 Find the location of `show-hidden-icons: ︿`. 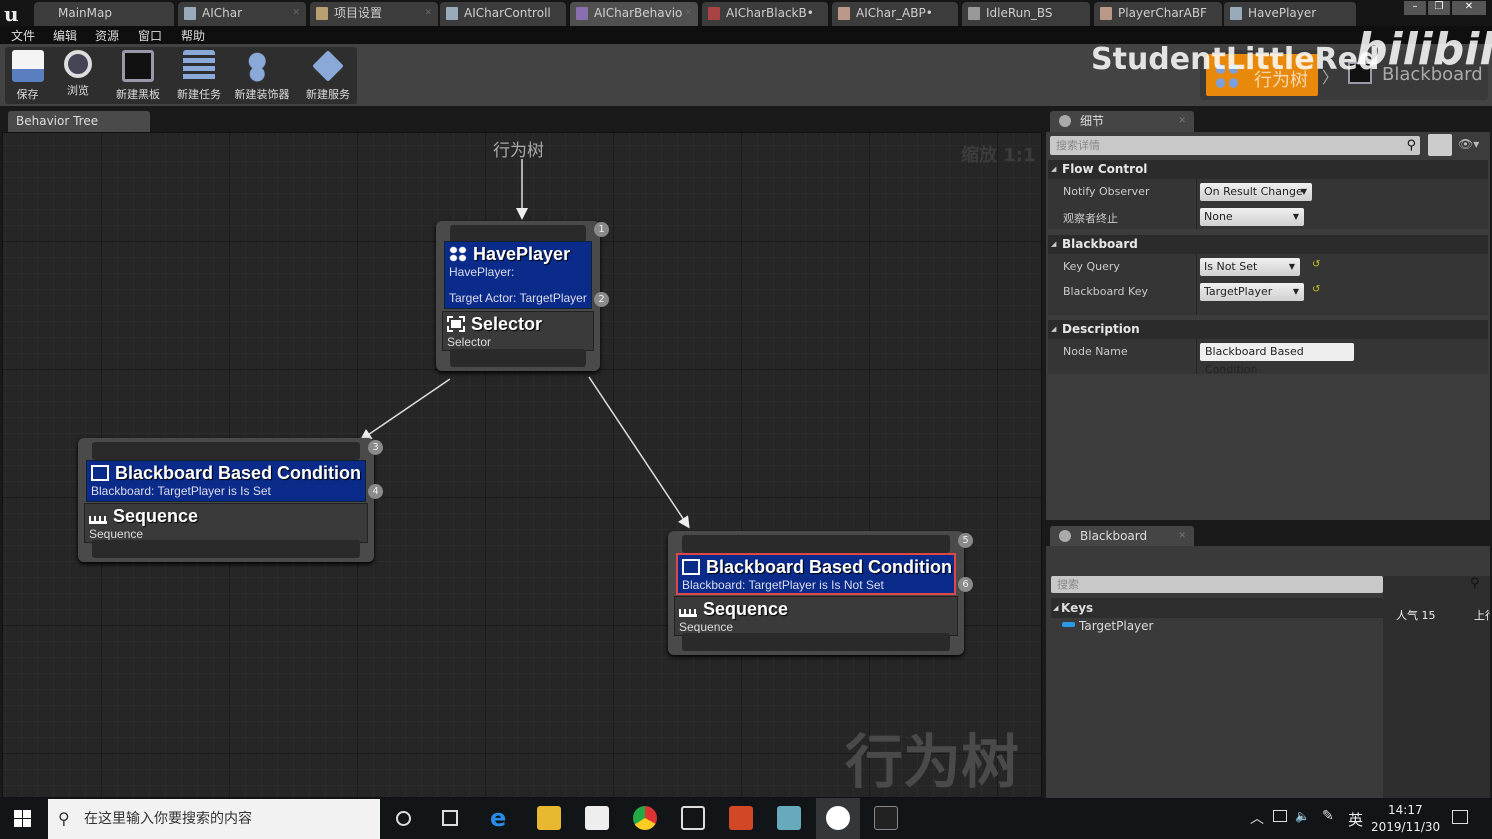

show-hidden-icons: ︿ is located at coordinates (1257, 818).